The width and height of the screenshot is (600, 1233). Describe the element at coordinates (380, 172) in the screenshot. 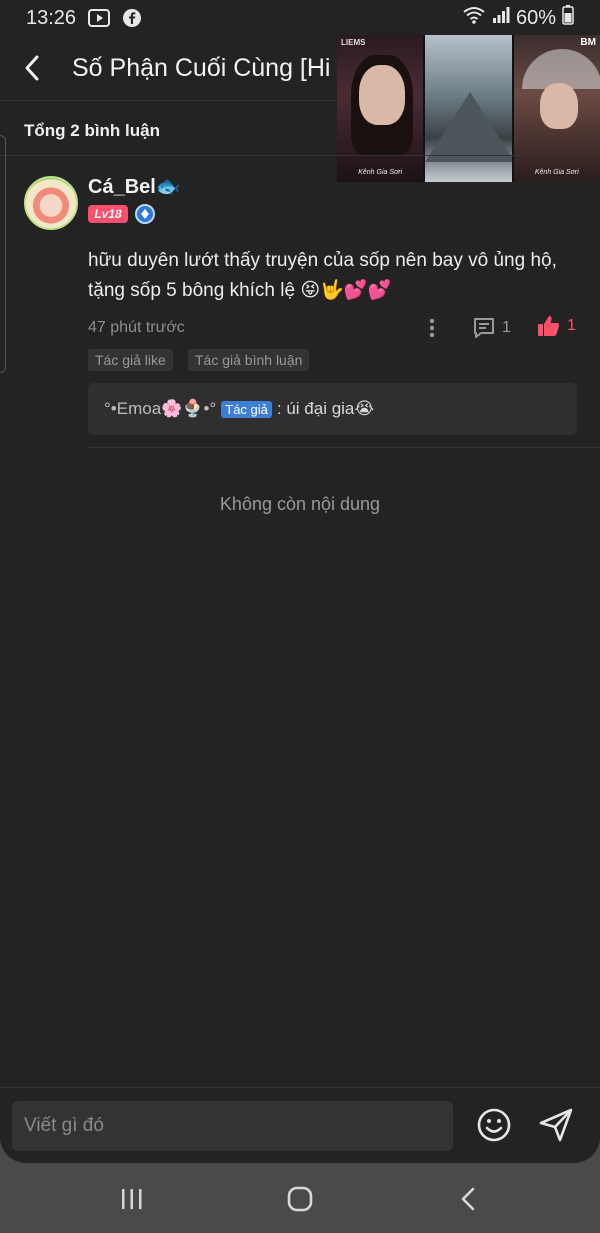

I see `thumb-caption-1: Kênh Gia Sơri` at that location.